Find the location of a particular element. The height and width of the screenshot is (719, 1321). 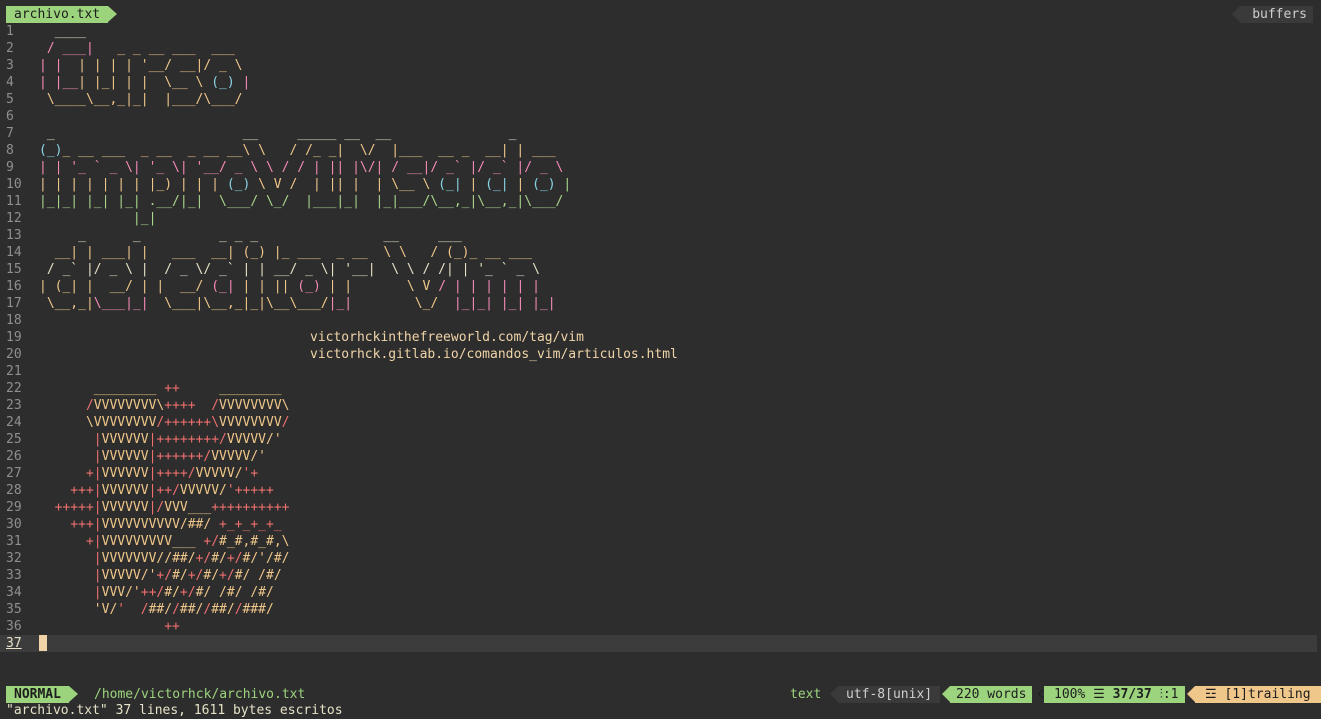

line-number: 35 is located at coordinates (14, 609).